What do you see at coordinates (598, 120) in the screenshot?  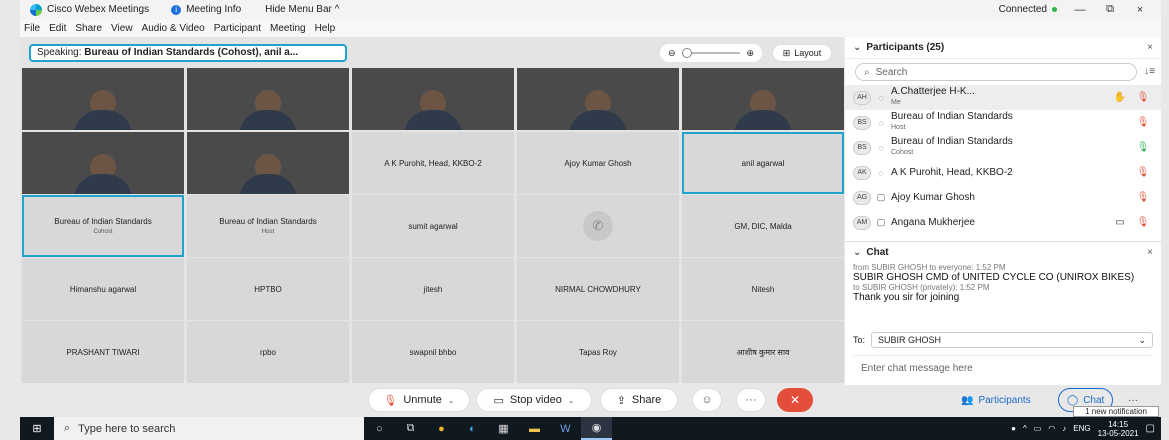 I see `participant-video-body` at bounding box center [598, 120].